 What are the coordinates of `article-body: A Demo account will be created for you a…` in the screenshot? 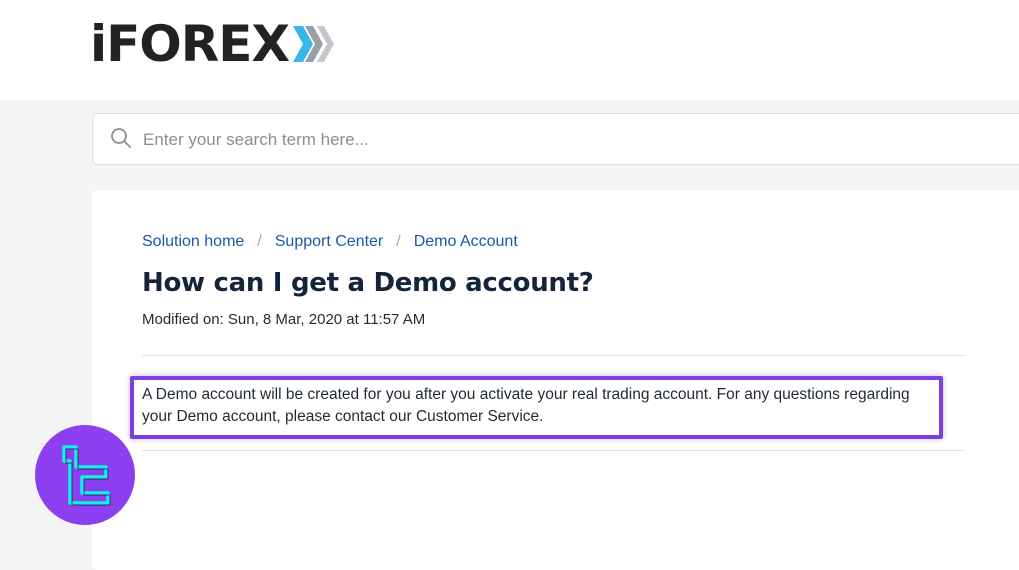 It's located at (526, 405).